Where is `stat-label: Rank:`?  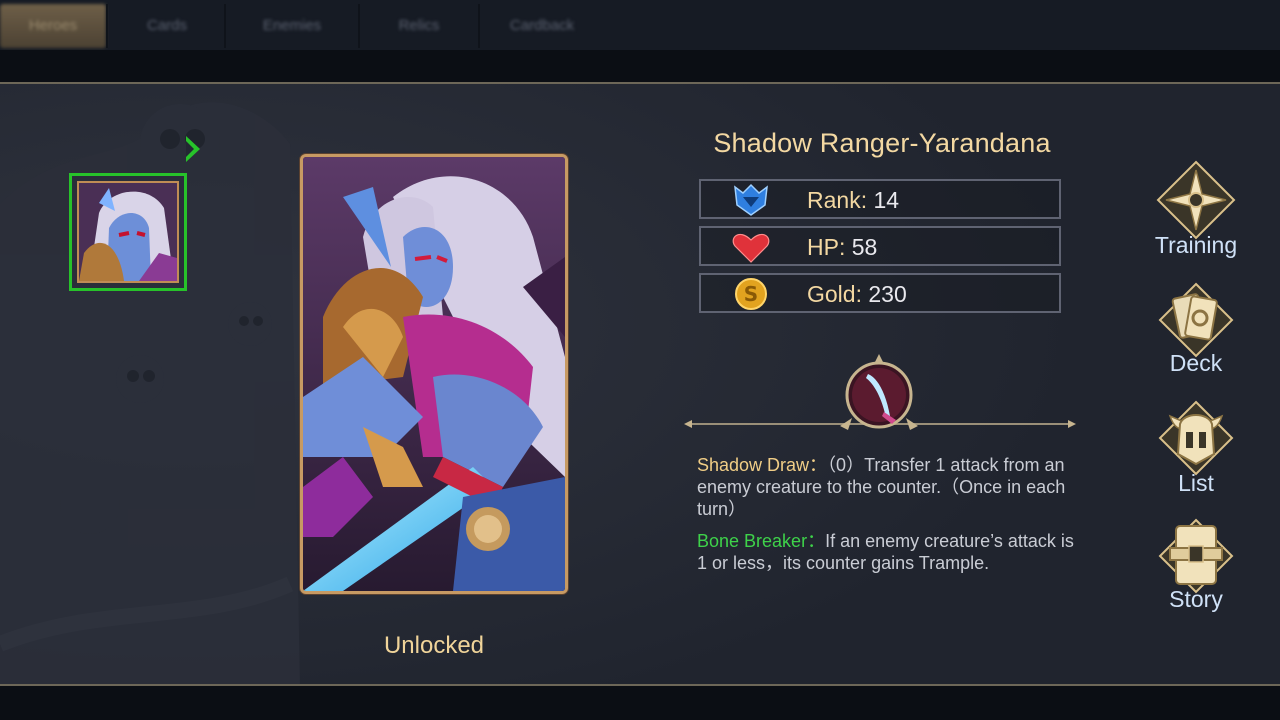 stat-label: Rank: is located at coordinates (837, 200).